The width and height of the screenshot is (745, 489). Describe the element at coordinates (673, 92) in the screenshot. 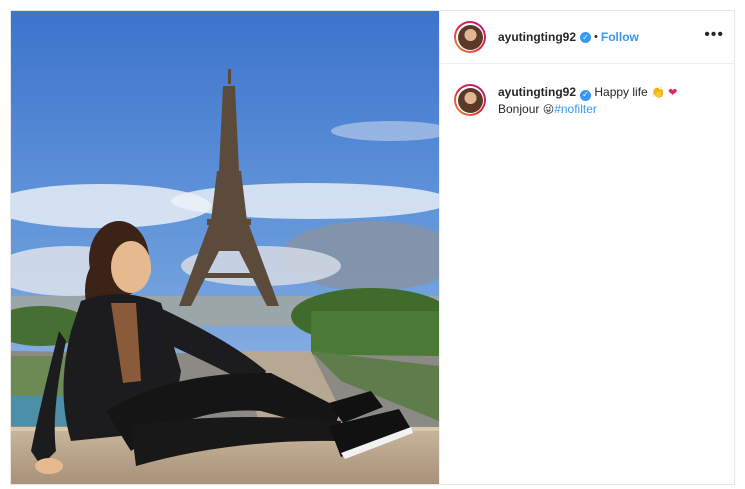

I see `heart-icon: ❤` at that location.